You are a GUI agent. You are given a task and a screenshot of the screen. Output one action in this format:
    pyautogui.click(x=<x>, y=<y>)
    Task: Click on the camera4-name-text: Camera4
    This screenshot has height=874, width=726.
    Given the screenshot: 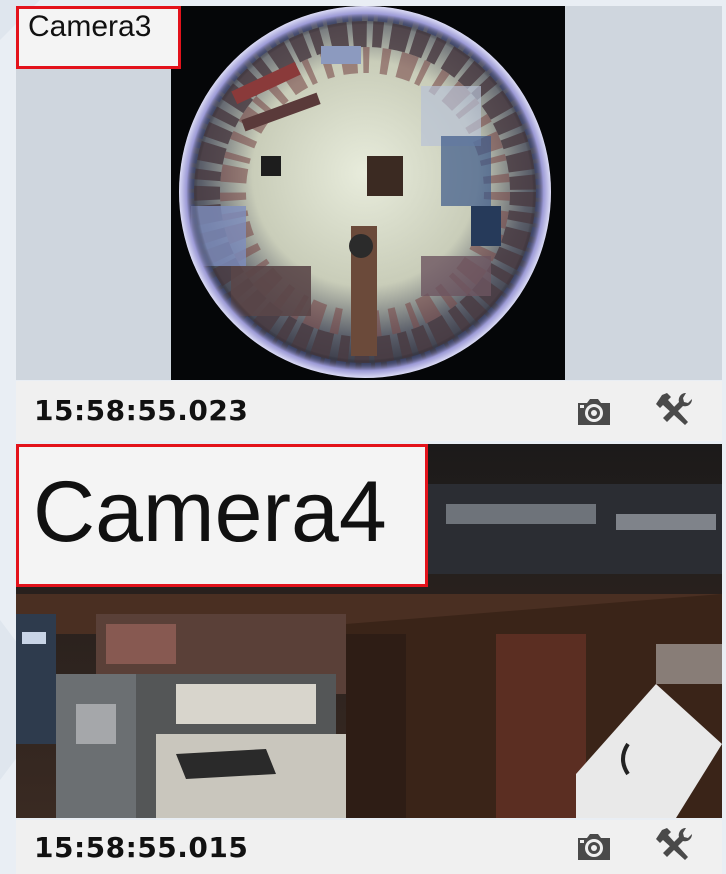 What is the action you would take?
    pyautogui.click(x=210, y=512)
    